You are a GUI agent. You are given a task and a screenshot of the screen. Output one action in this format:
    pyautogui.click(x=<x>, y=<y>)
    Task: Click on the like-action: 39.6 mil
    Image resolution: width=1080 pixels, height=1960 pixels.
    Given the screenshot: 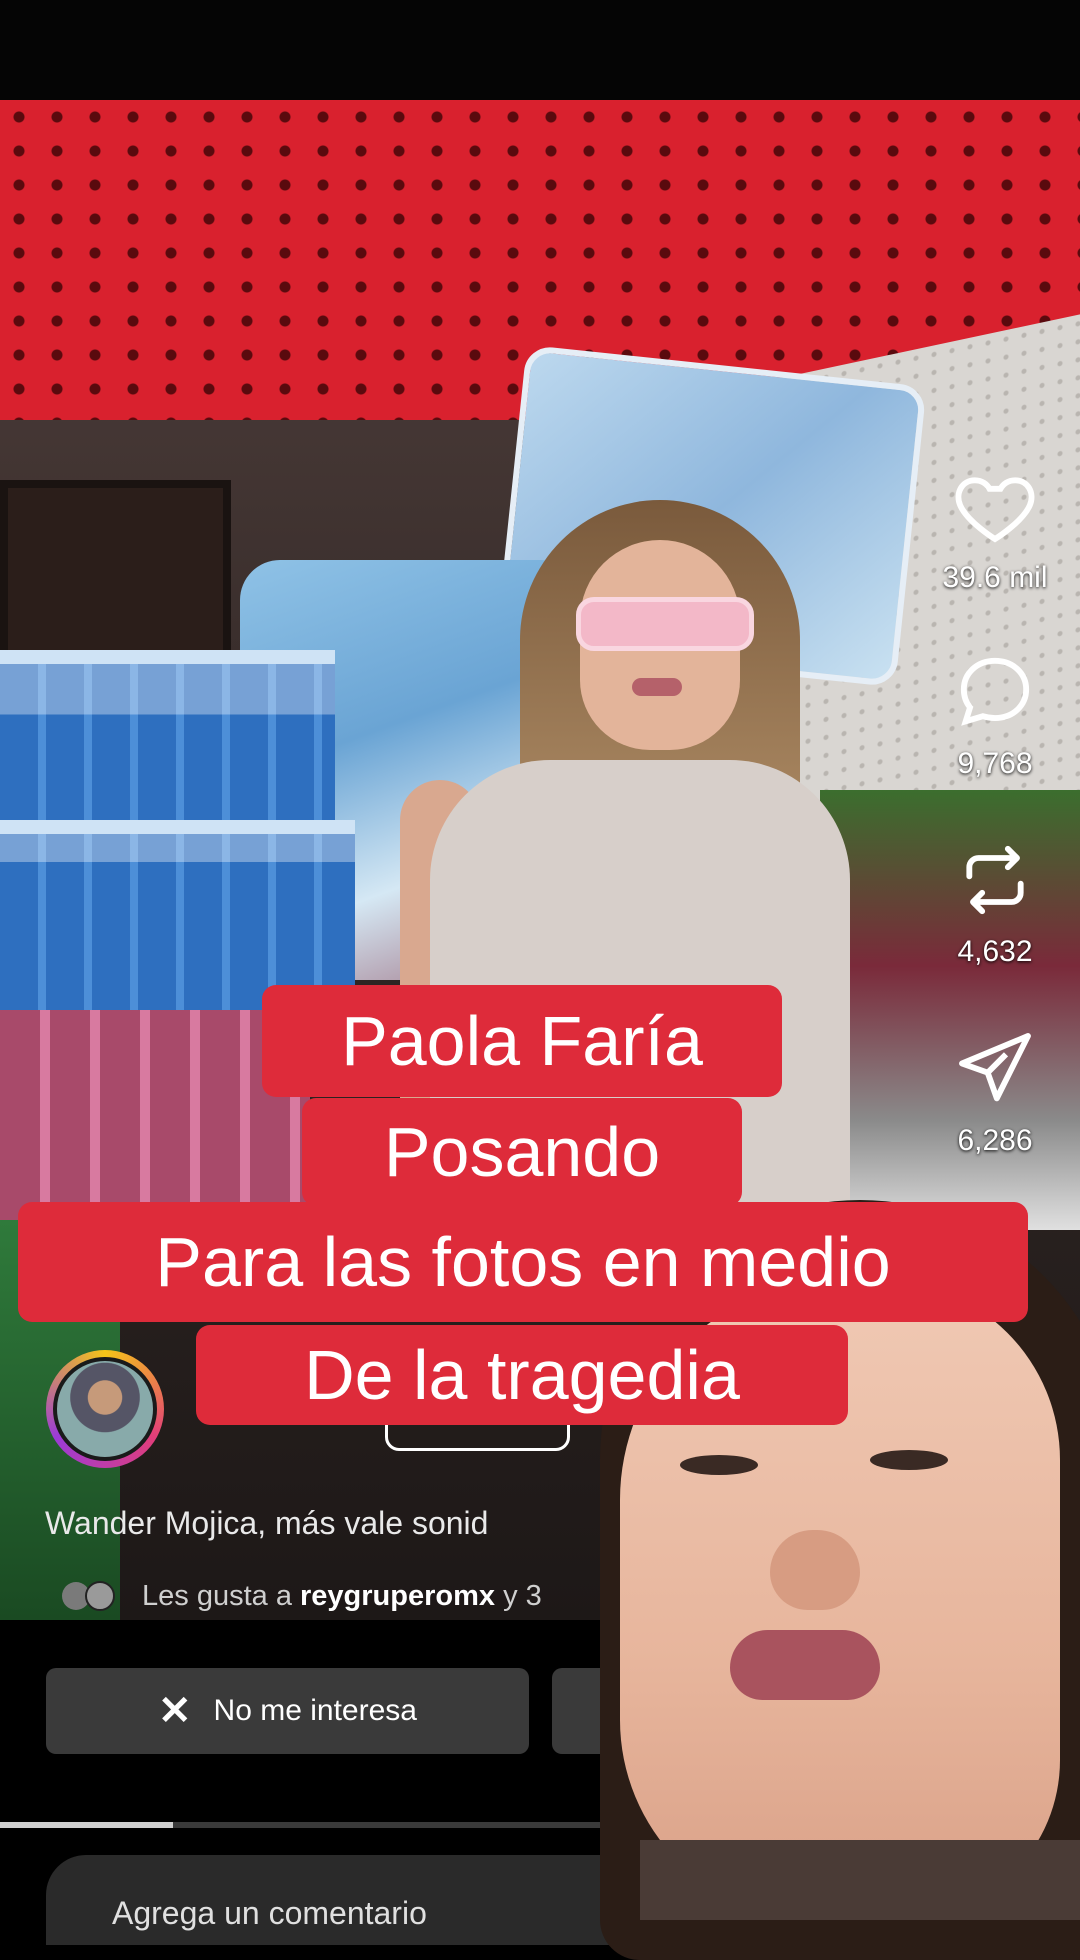 What is the action you would take?
    pyautogui.click(x=995, y=528)
    